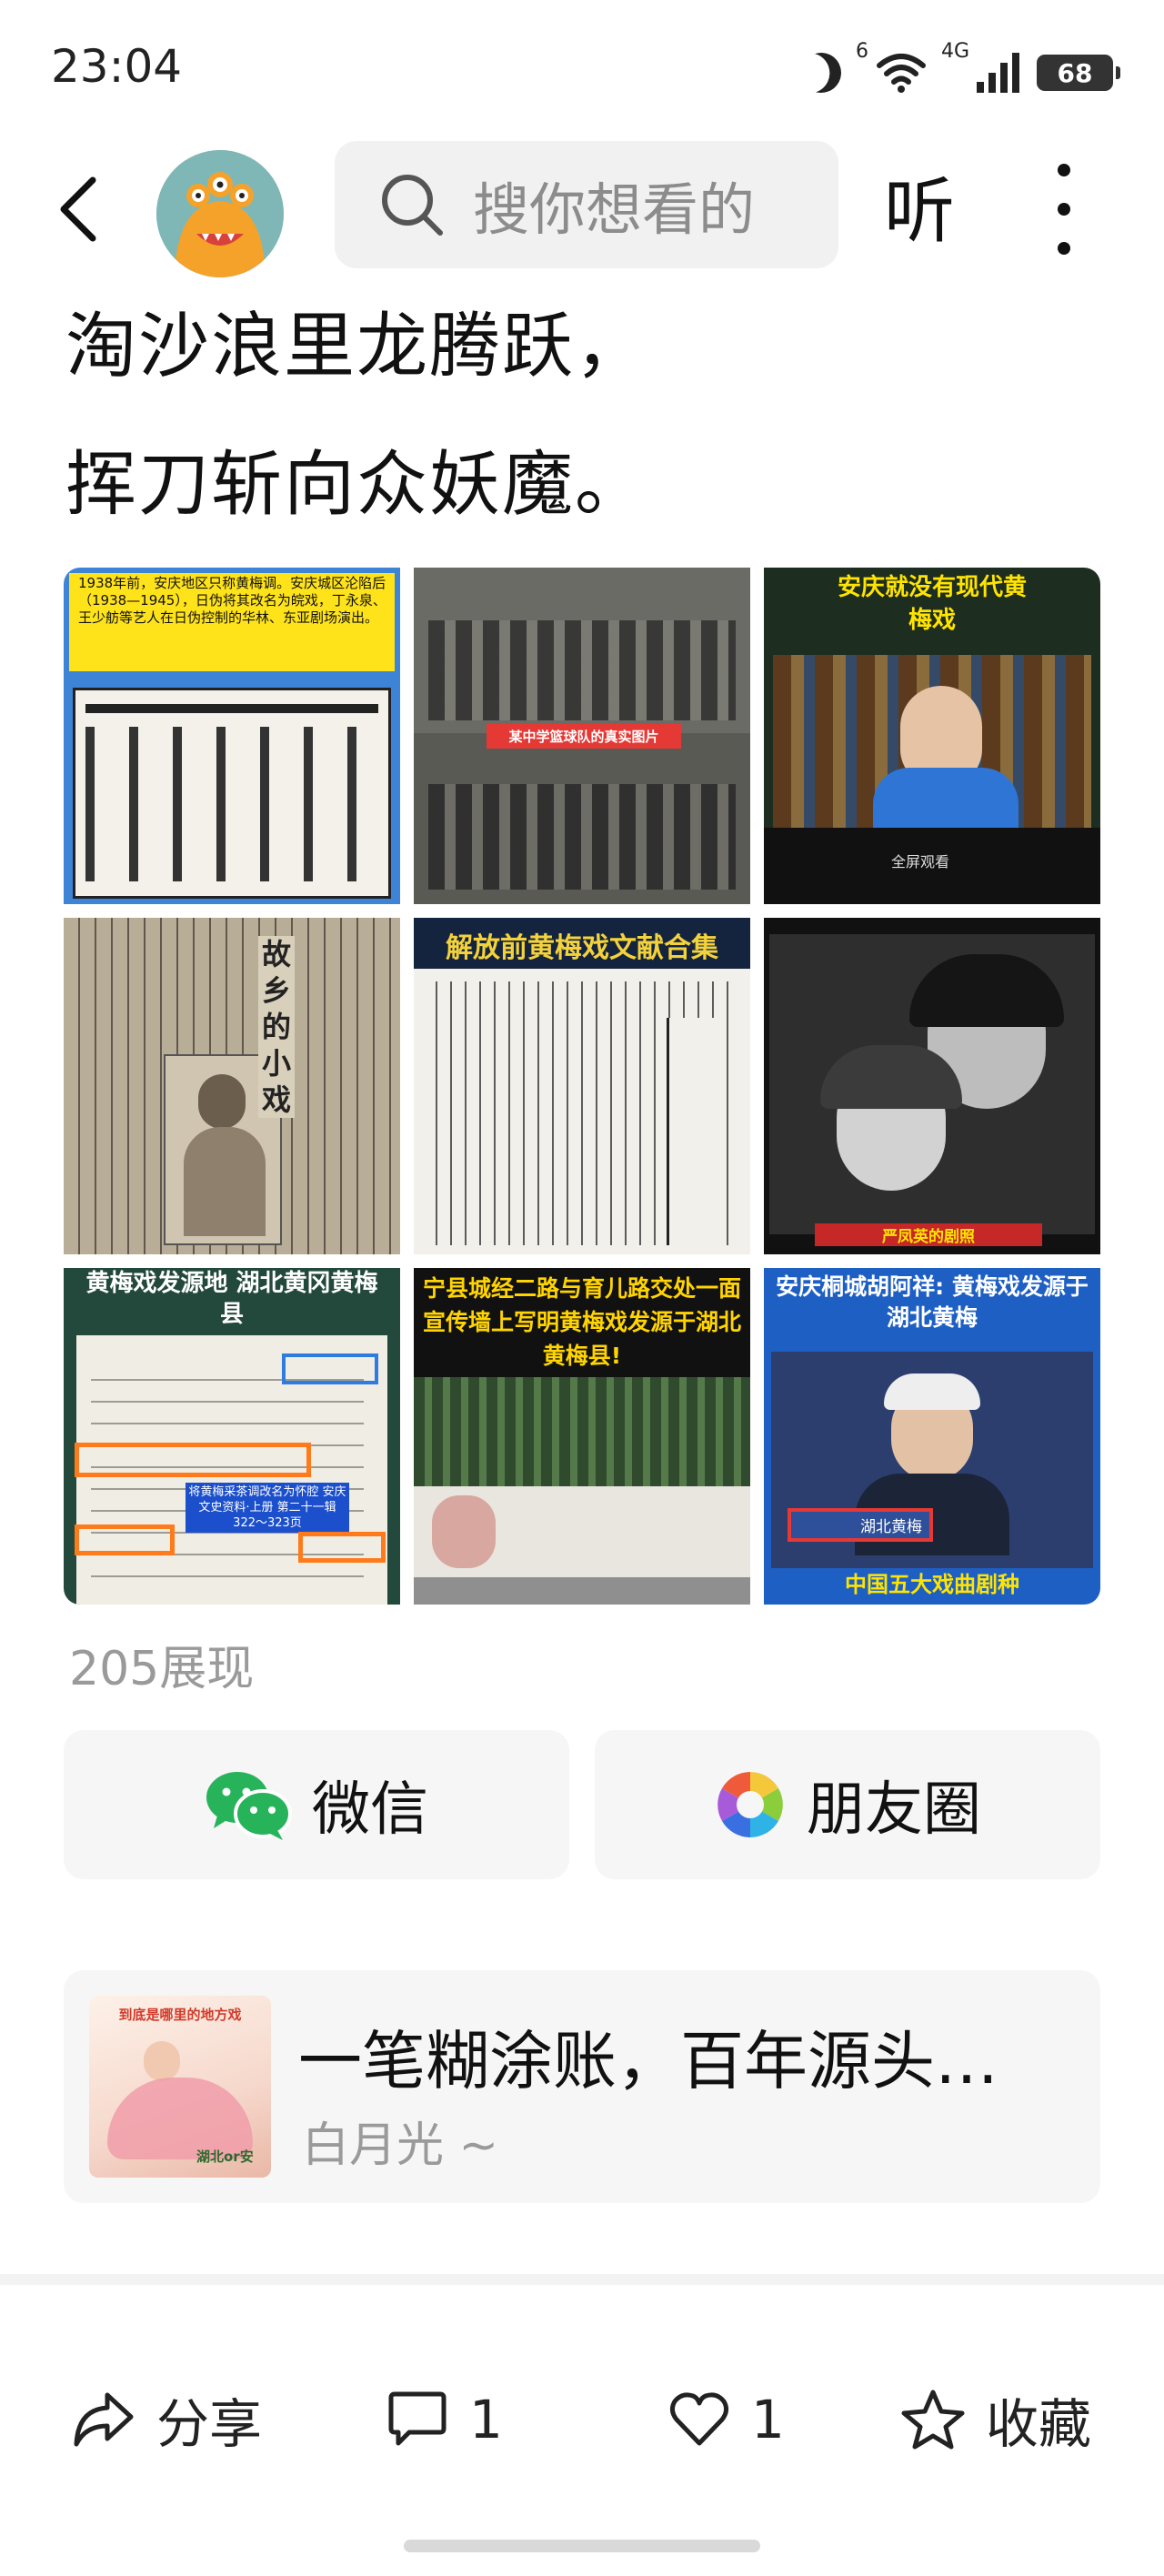 The image size is (1164, 2576). Describe the element at coordinates (413, 205) in the screenshot. I see `search-icon` at that location.